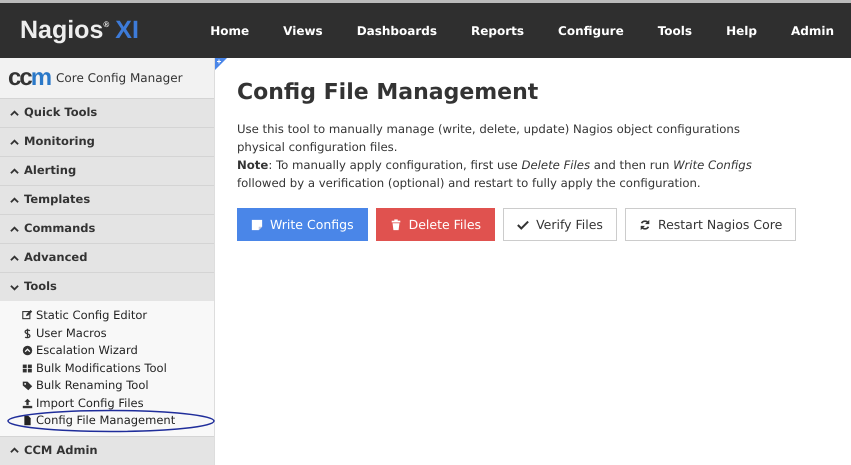 The height and width of the screenshot is (465, 851). I want to click on description-text: Use this tool to manually manage (write, delete, update) Nagios object configurations physical configuration files., so click(489, 138).